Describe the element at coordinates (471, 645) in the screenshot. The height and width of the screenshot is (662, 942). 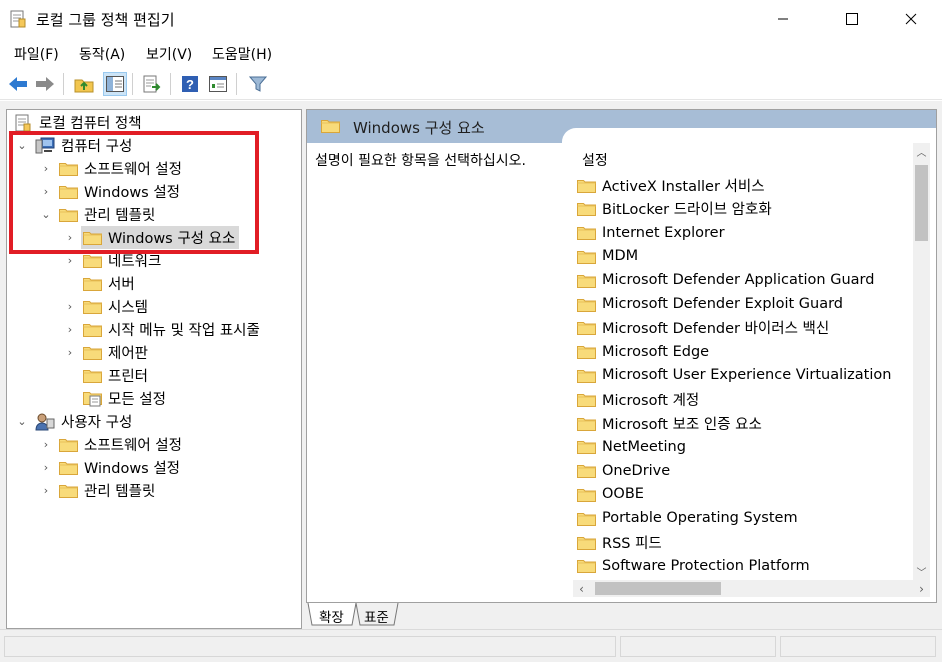
I see `status-bar` at that location.